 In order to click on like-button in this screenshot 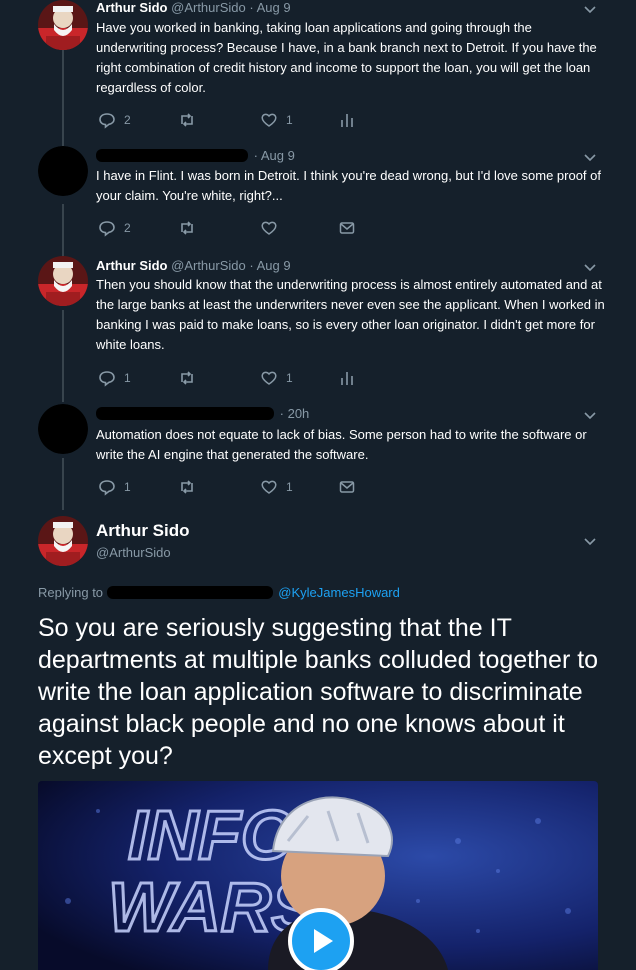, I will do `click(273, 228)`.